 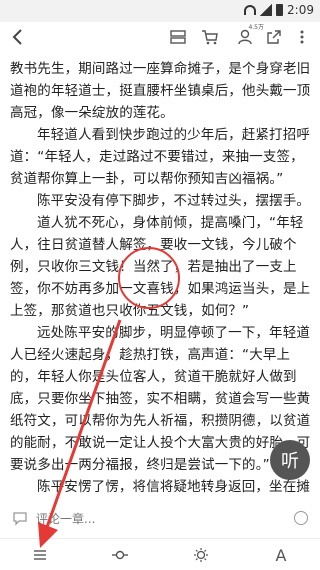 What do you see at coordinates (266, 10) in the screenshot?
I see `signal-icon` at bounding box center [266, 10].